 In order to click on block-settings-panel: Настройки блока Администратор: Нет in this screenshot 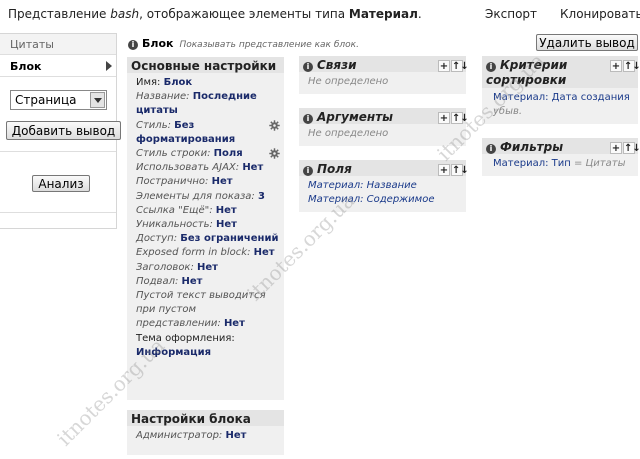, I will do `click(205, 432)`.